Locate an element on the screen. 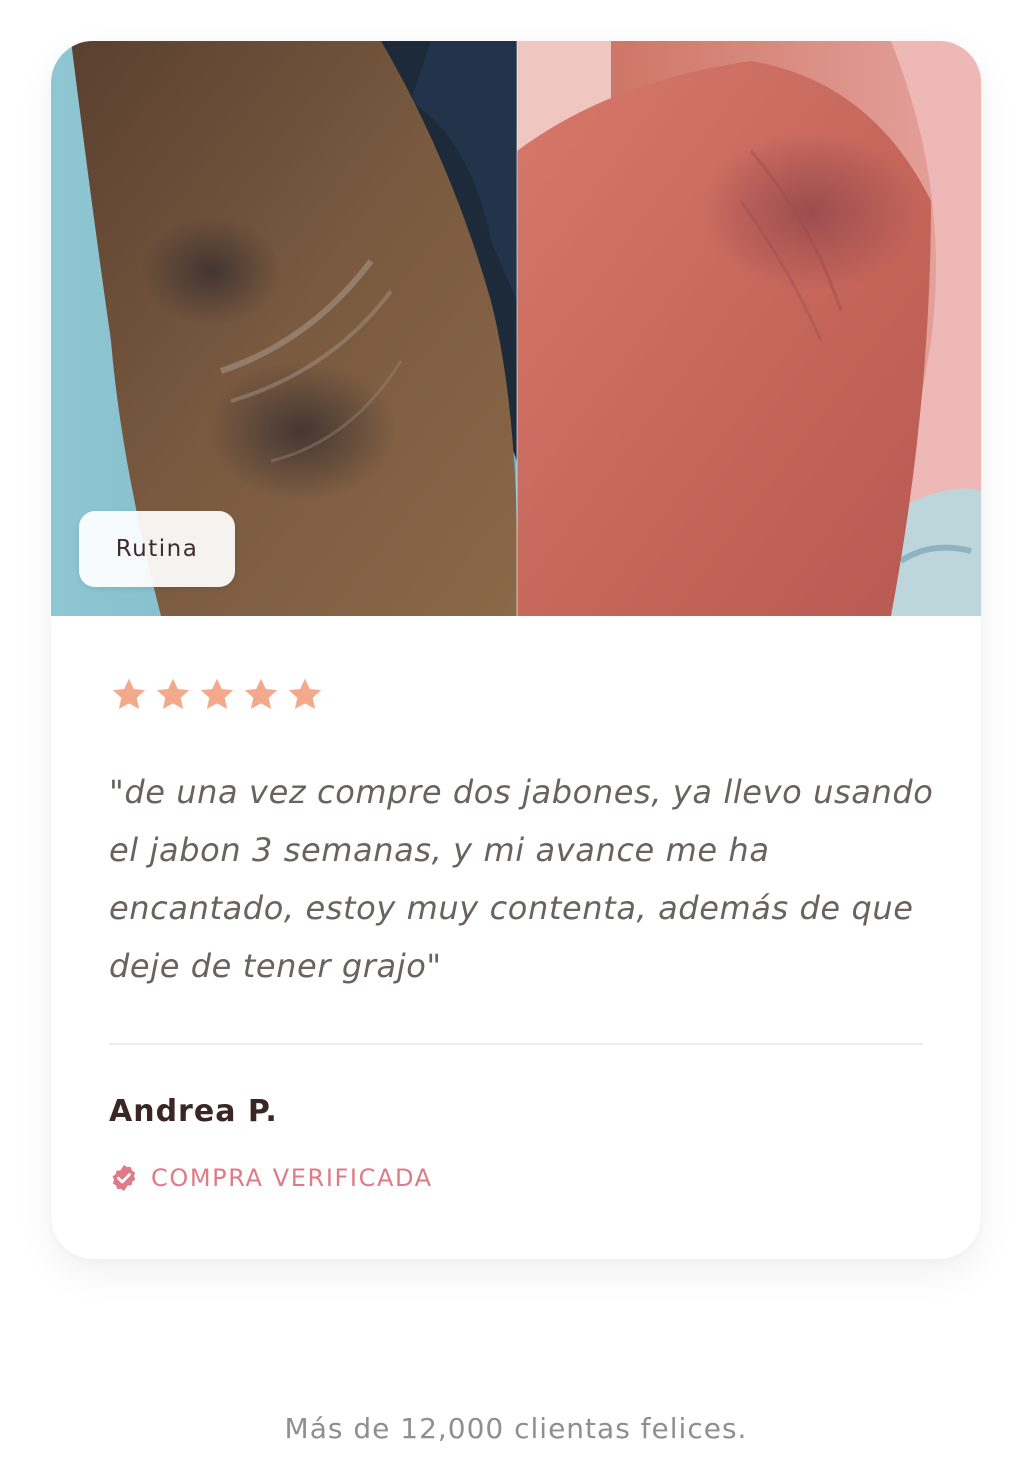 The width and height of the screenshot is (1032, 1480). verified-purchase: COMPRA VERIFICADA is located at coordinates (271, 1178).